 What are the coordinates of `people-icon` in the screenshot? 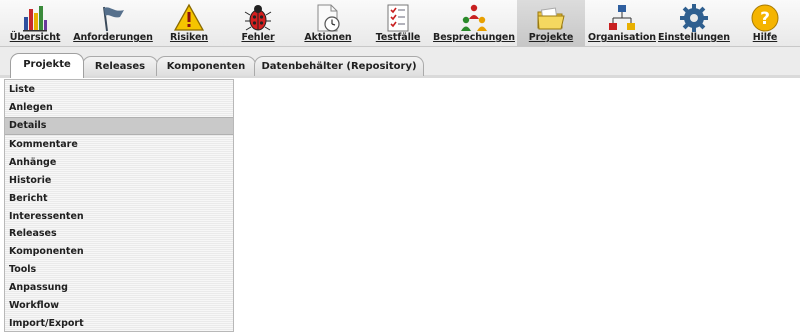 It's located at (474, 17).